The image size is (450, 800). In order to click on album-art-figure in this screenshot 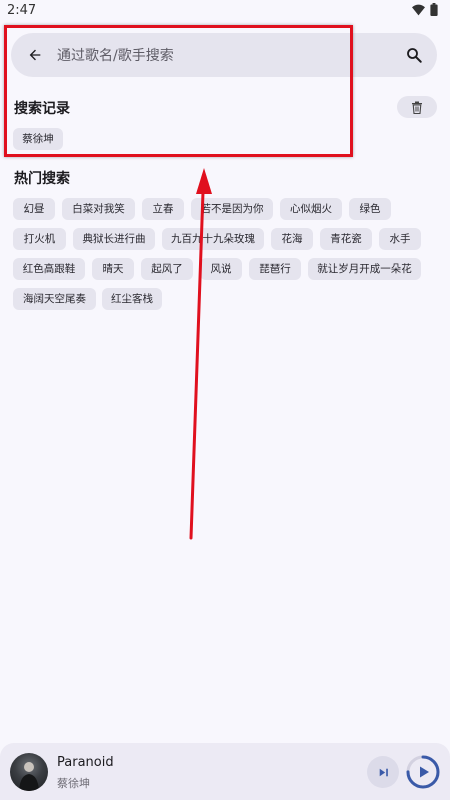, I will do `click(29, 776)`.